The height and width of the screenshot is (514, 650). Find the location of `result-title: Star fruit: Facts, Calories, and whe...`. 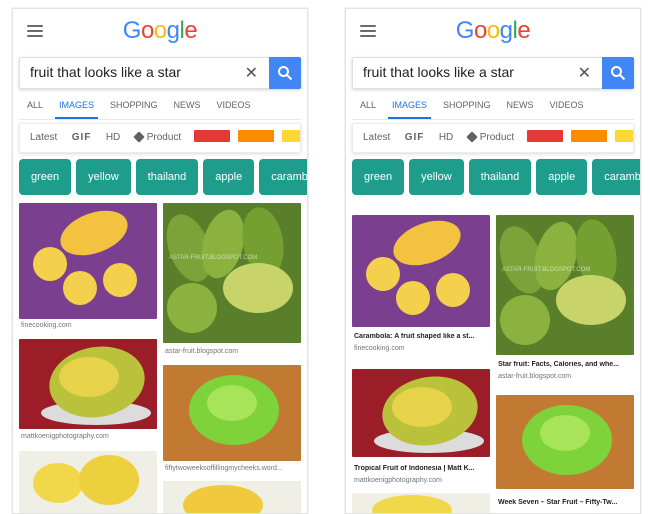

result-title: Star fruit: Facts, Calories, and whe... is located at coordinates (566, 364).